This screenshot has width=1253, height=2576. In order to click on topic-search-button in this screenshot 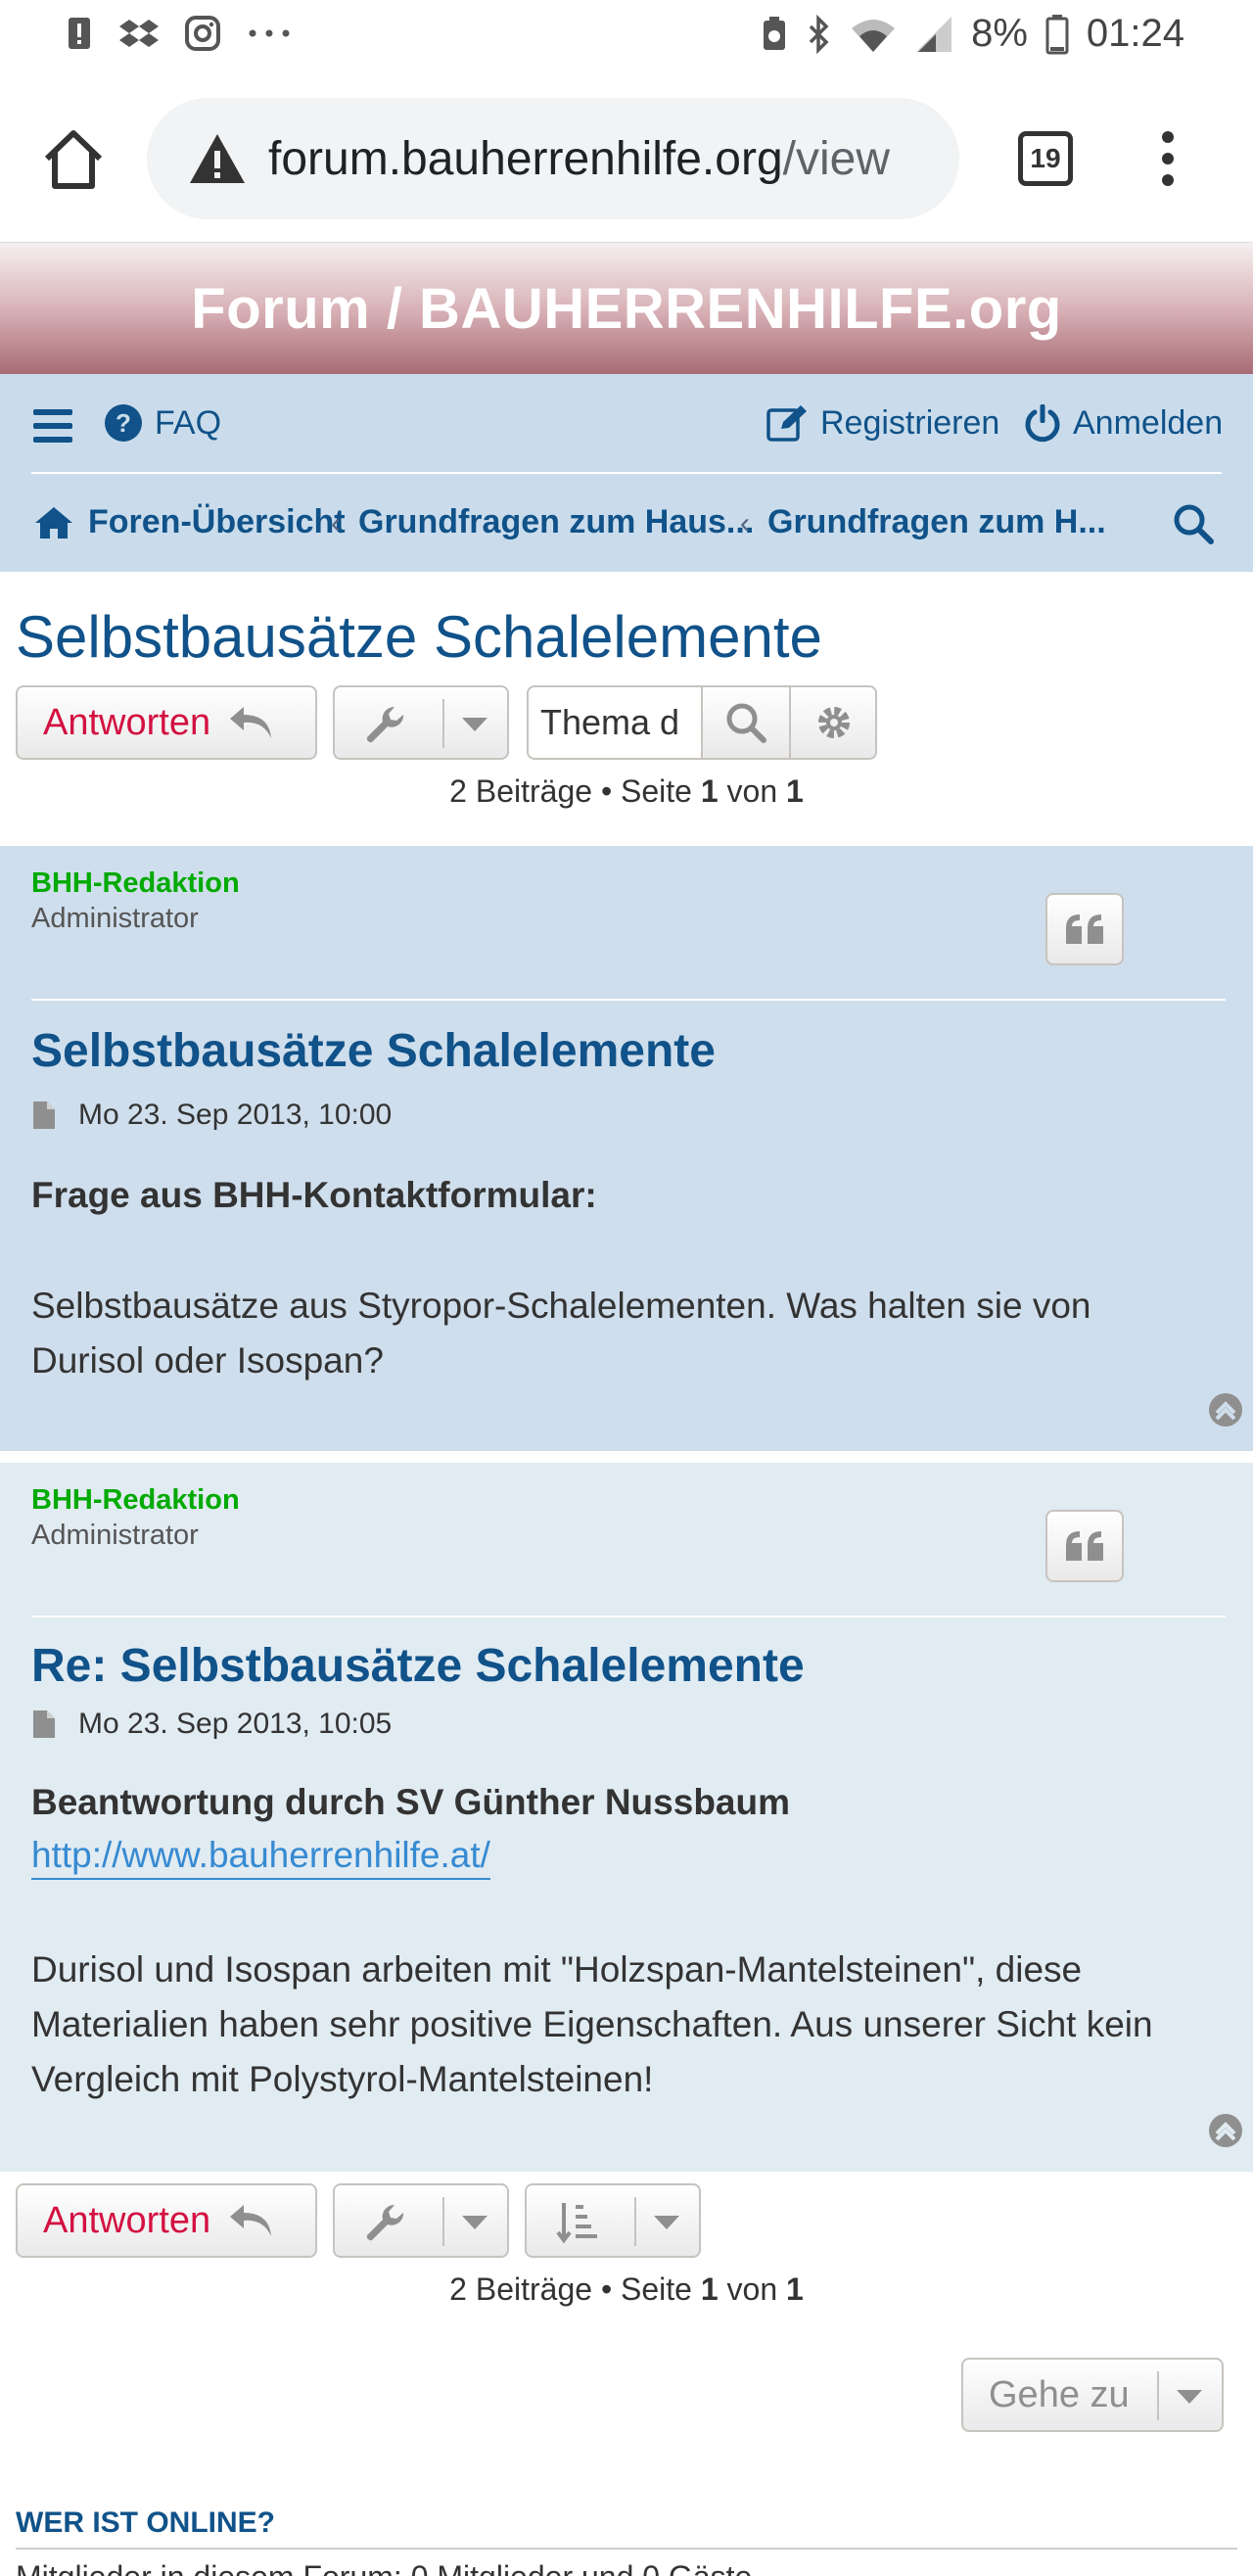, I will do `click(745, 722)`.